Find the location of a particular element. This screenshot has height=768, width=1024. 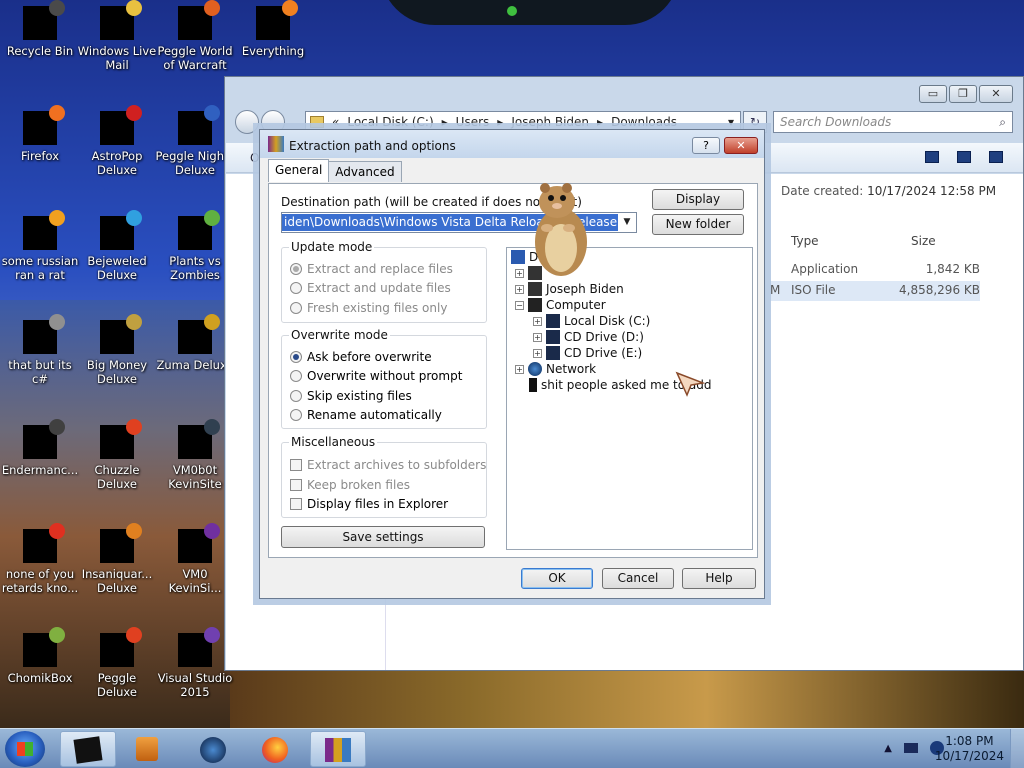

desktop-icon-10: that but its c# is located at coordinates (40, 350).